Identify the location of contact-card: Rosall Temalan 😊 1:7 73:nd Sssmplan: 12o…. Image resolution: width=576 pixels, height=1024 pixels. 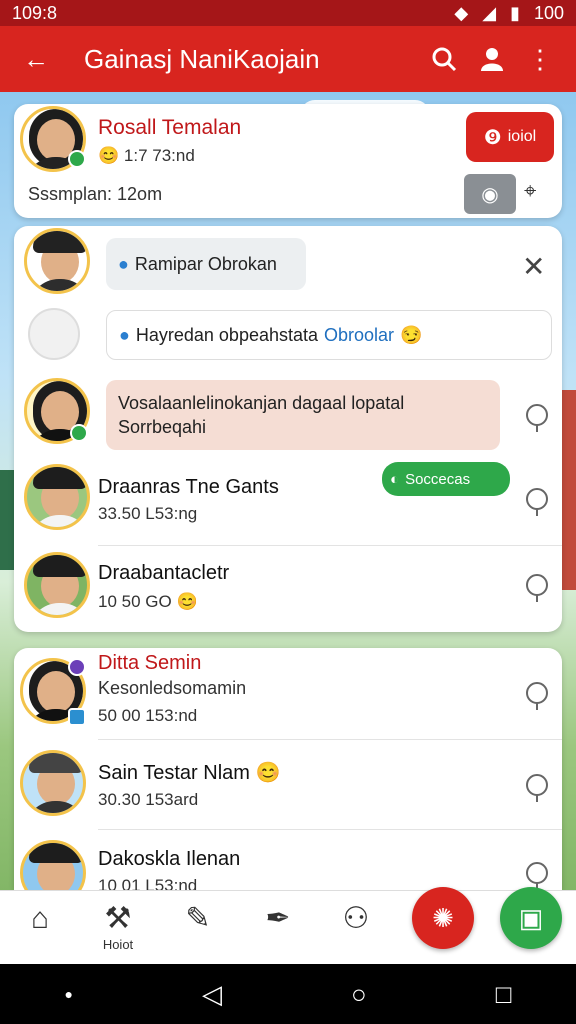
(288, 161).